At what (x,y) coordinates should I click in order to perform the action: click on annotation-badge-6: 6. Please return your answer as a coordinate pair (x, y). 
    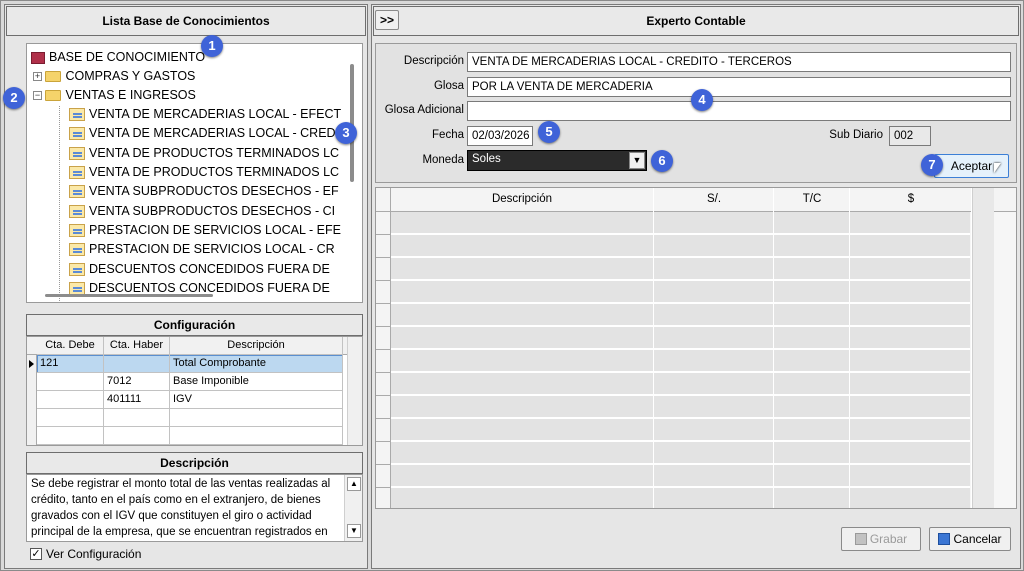
    Looking at the image, I should click on (662, 161).